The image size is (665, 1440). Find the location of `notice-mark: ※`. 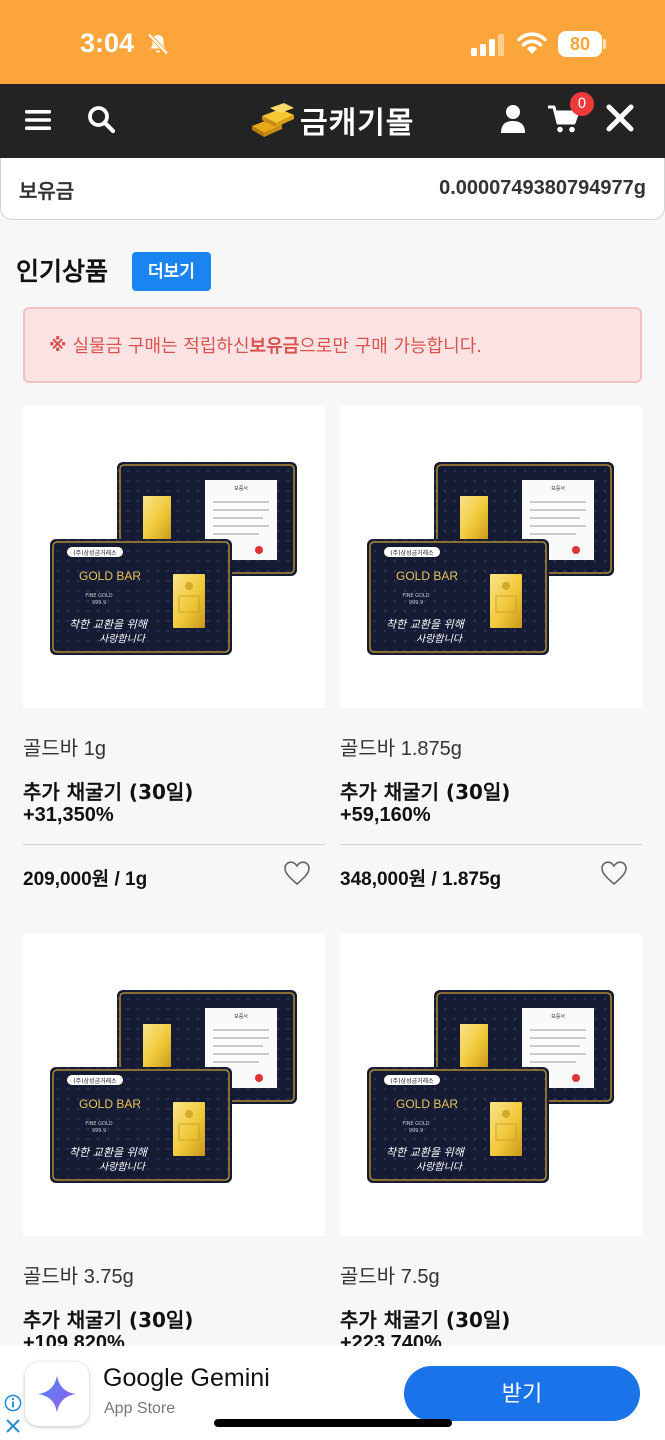

notice-mark: ※ is located at coordinates (58, 345).